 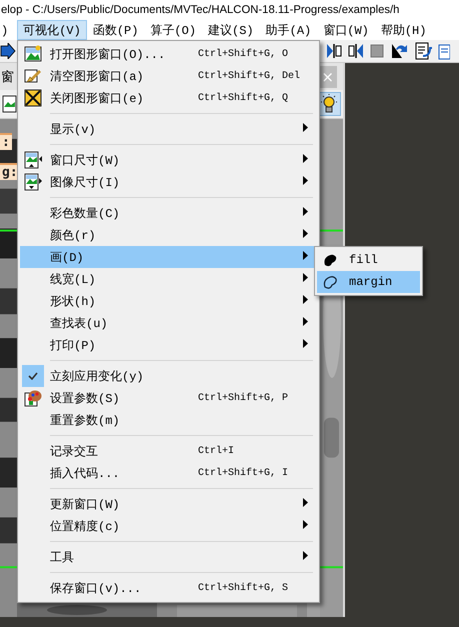 I want to click on window-title: elop - C:/Users/Public/Documents/MVTec/HALCON-18.11-Progress/examples/h, so click(x=200, y=10).